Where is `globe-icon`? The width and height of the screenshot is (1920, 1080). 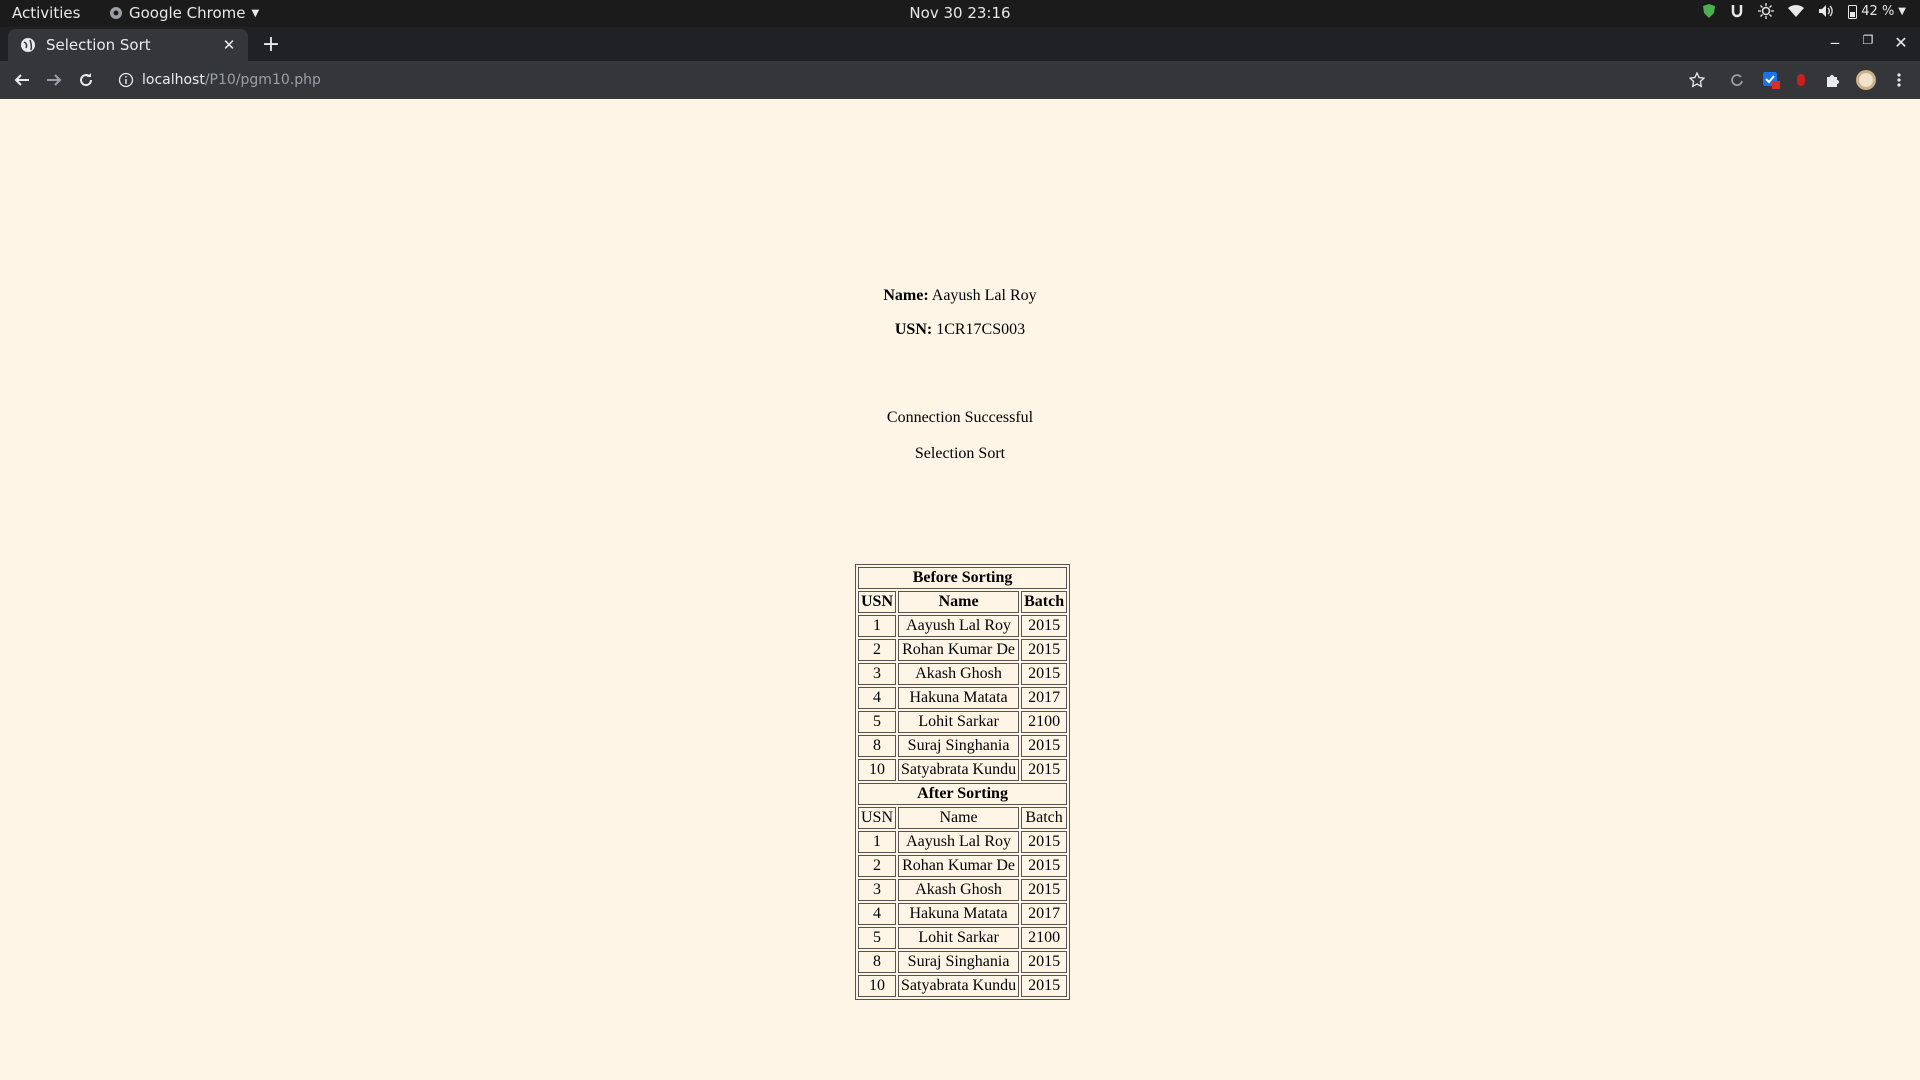
globe-icon is located at coordinates (28, 45).